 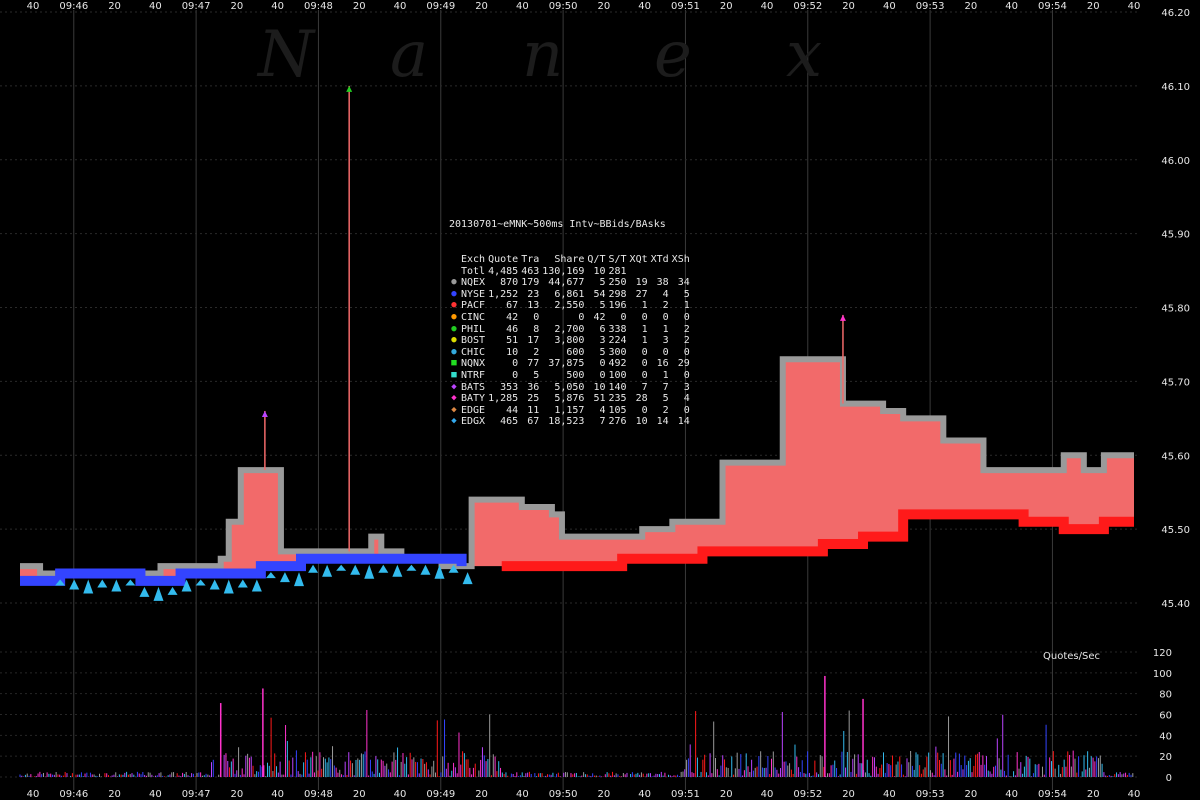 What do you see at coordinates (617, 422) in the screenshot?
I see `stats-cell: 276` at bounding box center [617, 422].